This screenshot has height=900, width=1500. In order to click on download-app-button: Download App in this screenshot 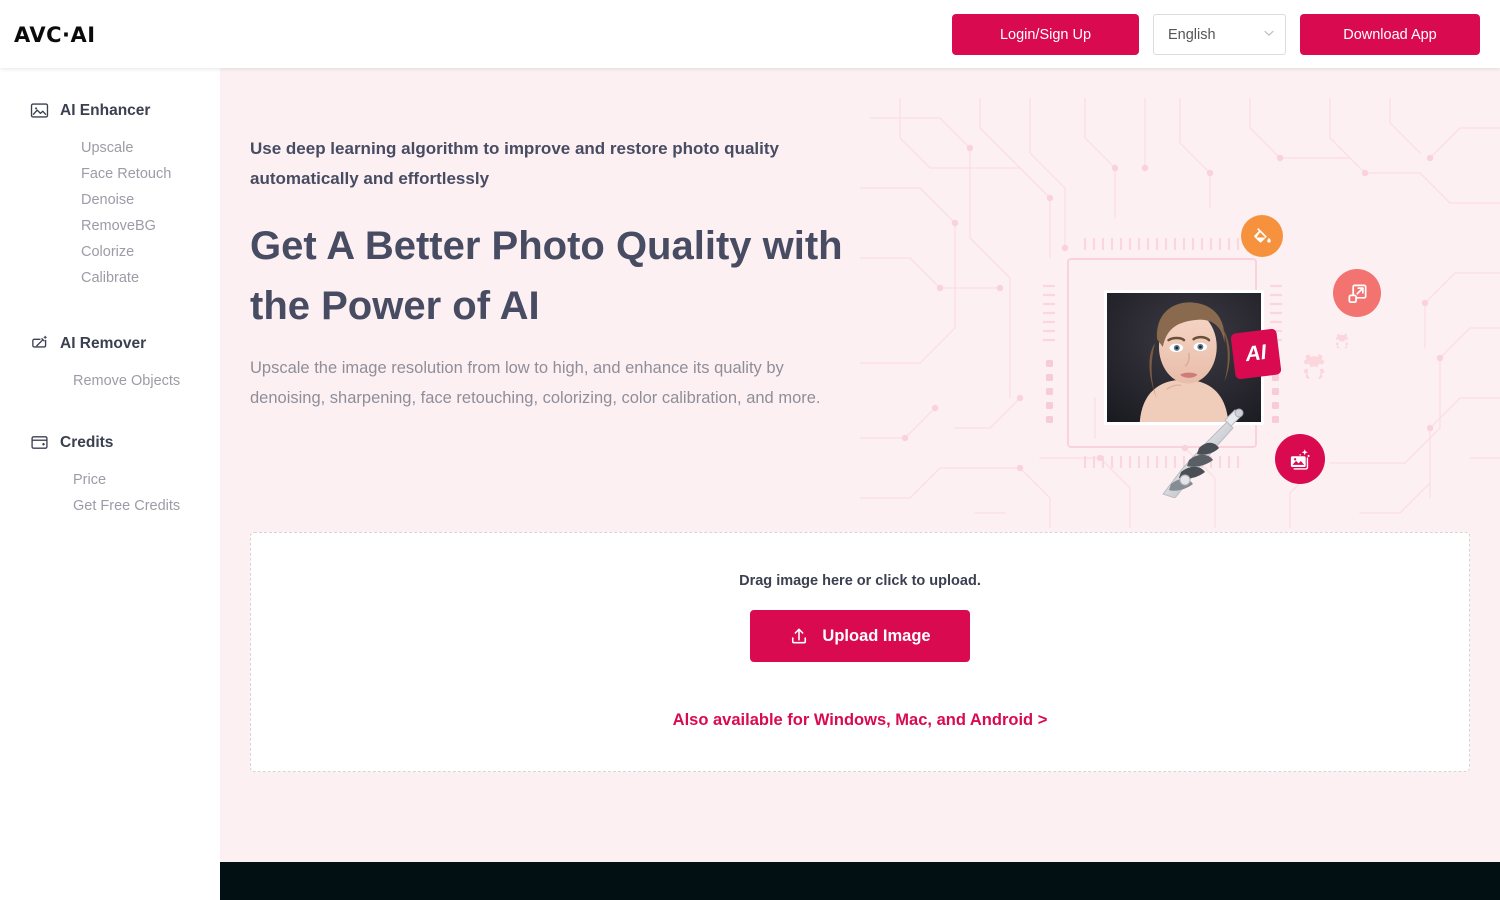, I will do `click(1390, 34)`.